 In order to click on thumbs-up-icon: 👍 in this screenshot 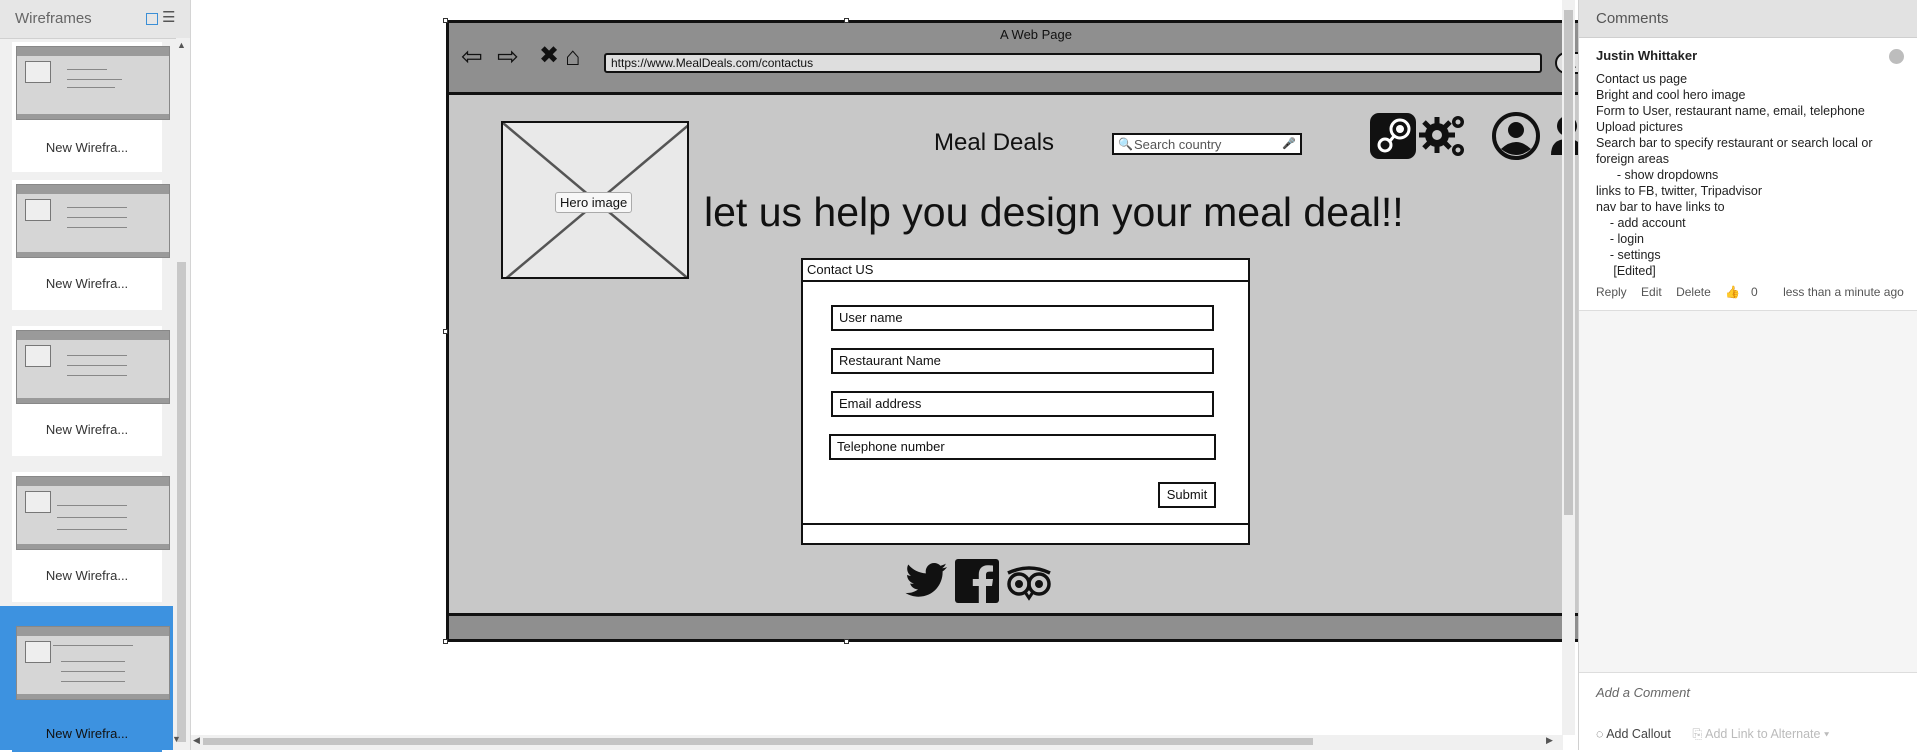, I will do `click(1733, 292)`.